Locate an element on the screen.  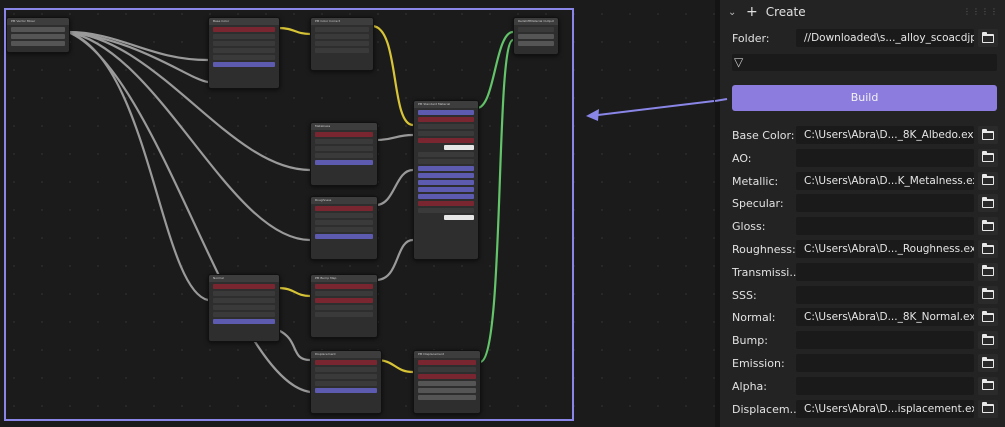
map-label-normal: Normal: is located at coordinates (754, 318).